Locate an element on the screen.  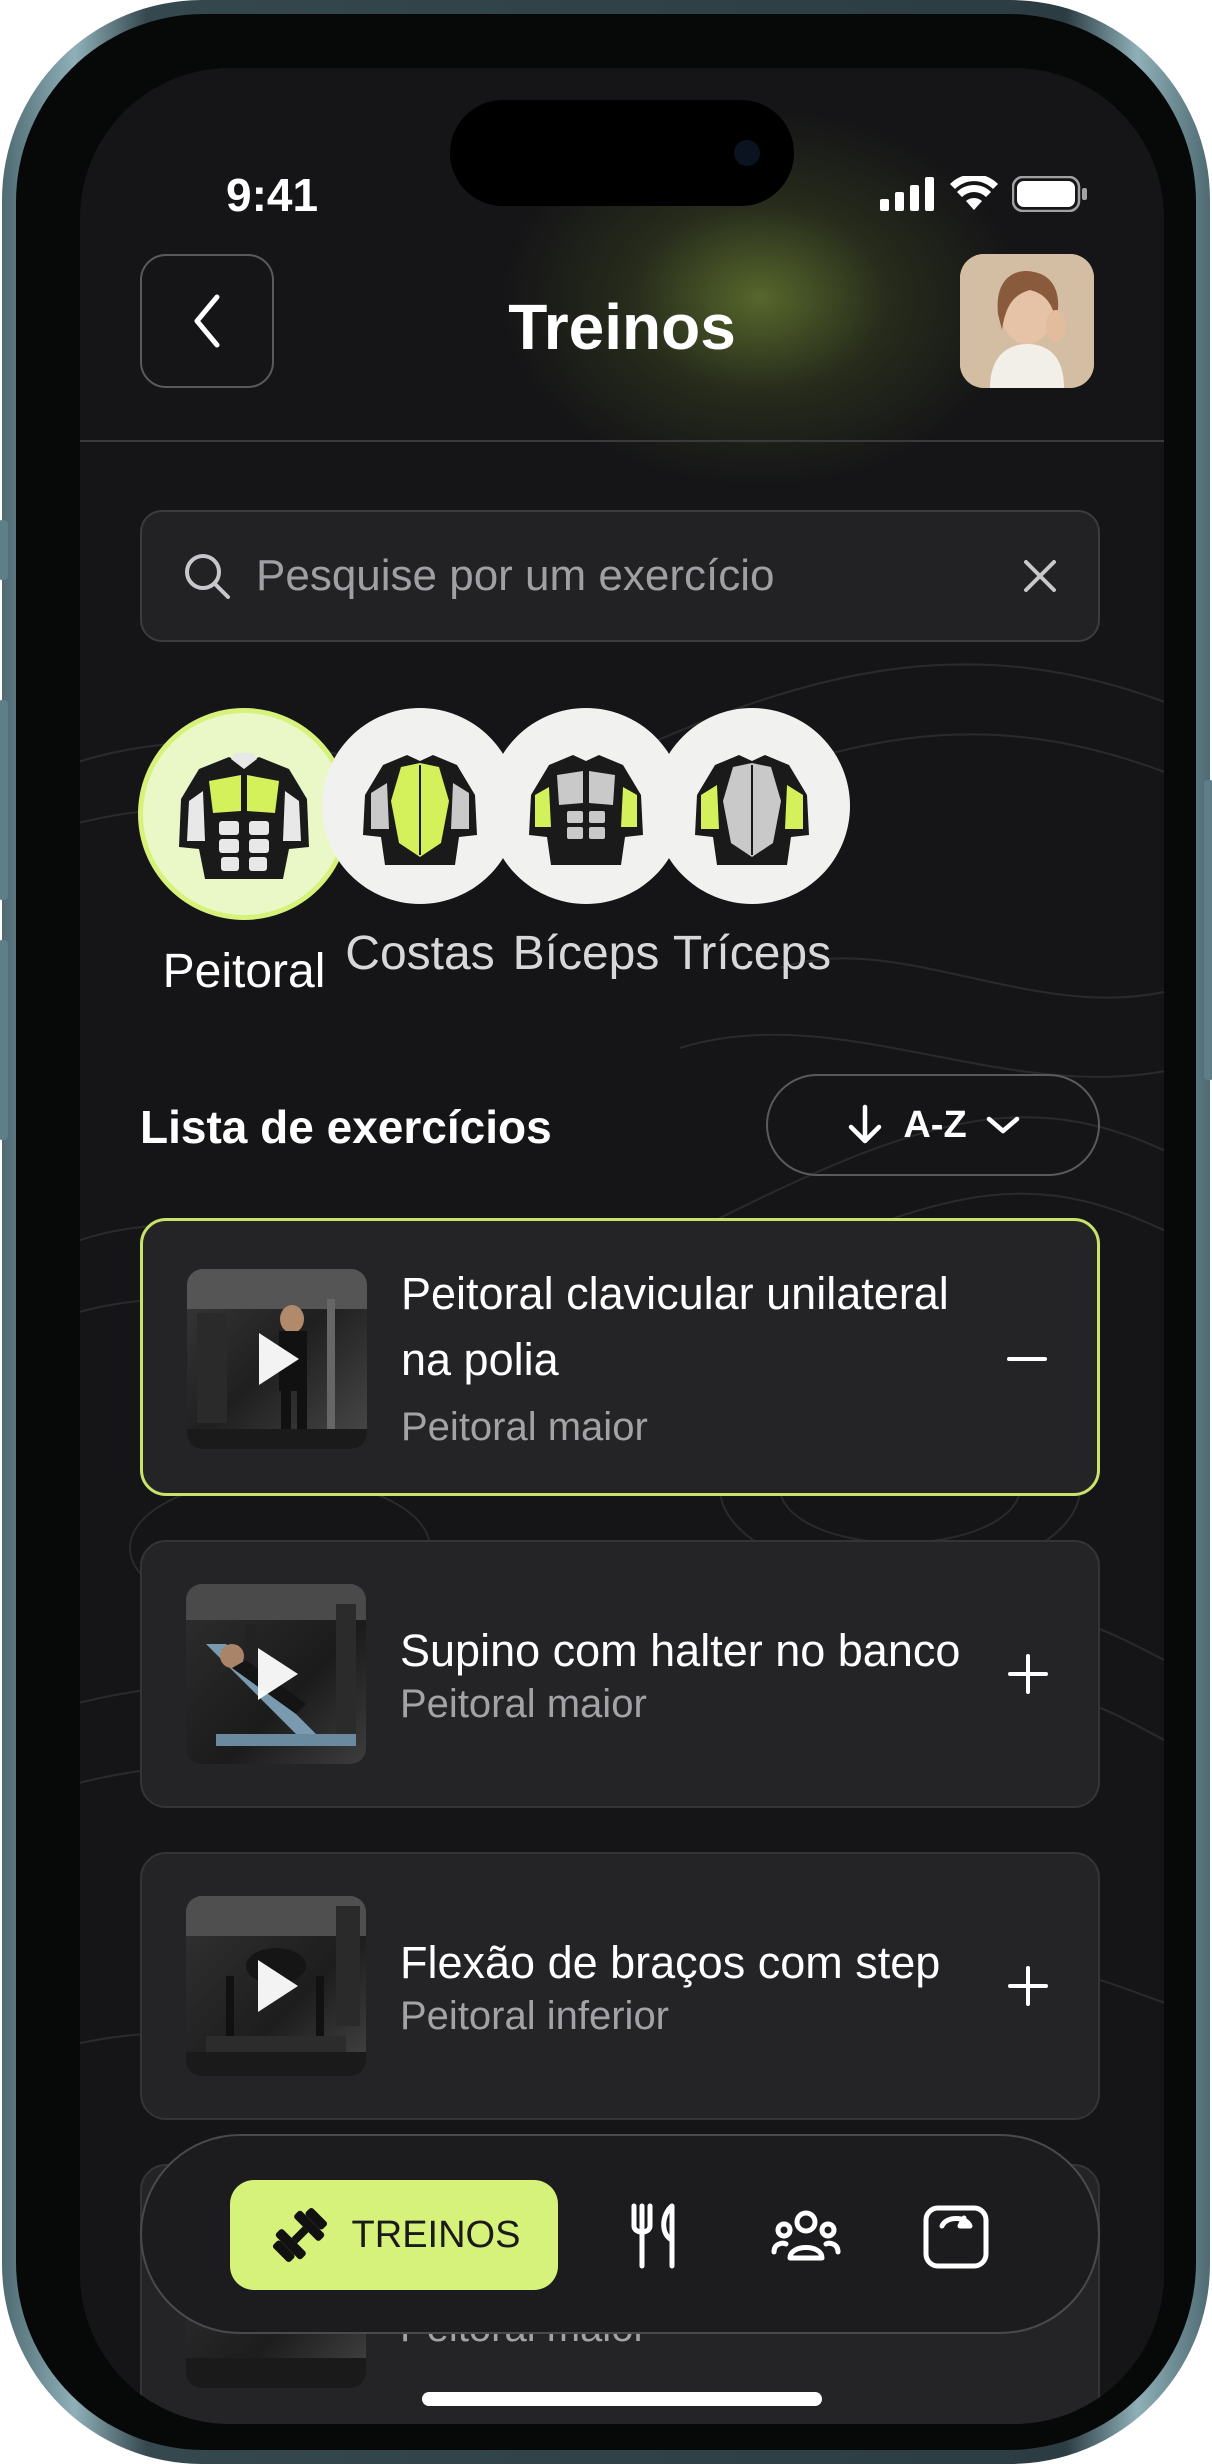
category-triceps: Tríceps is located at coordinates (752, 844).